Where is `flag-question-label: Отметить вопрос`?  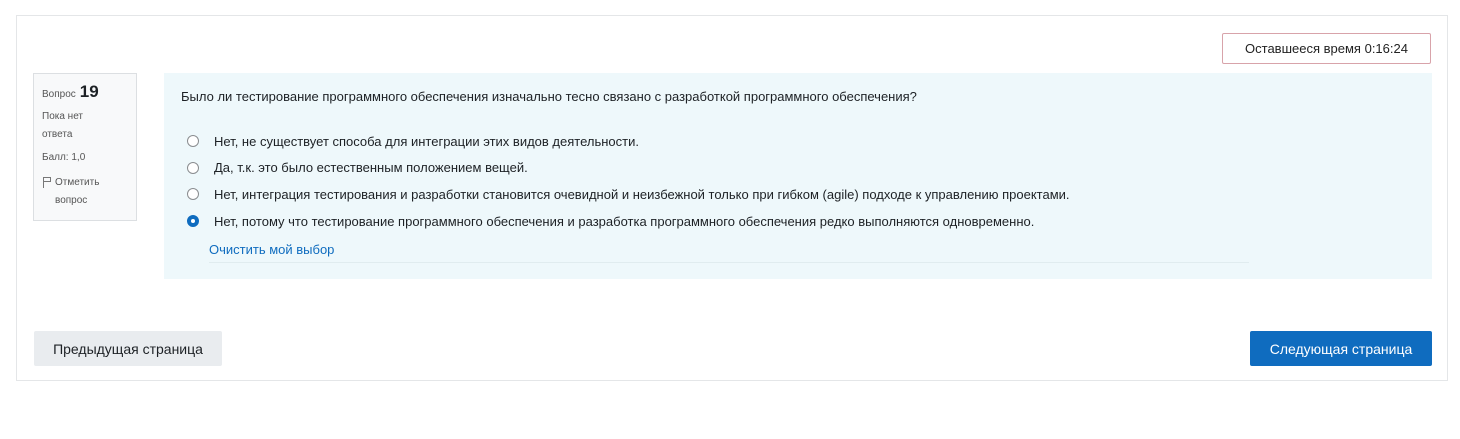 flag-question-label: Отметить вопрос is located at coordinates (77, 191).